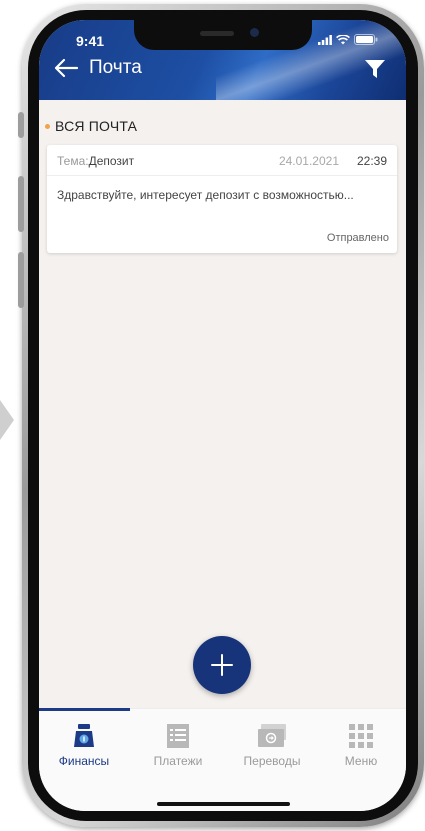 This screenshot has width=425, height=831. I want to click on nav-item-transfers: Переводы, so click(272, 744).